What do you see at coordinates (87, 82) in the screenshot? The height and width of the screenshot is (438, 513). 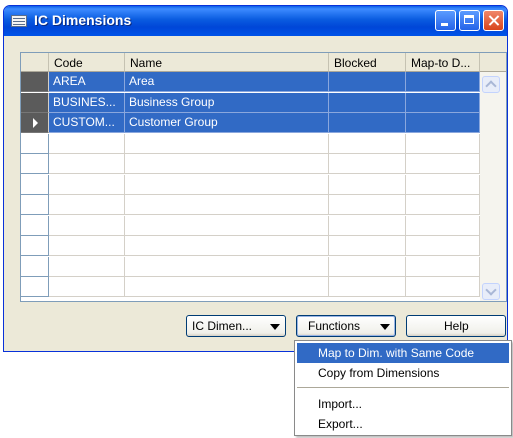 I see `cell-code: AREA` at bounding box center [87, 82].